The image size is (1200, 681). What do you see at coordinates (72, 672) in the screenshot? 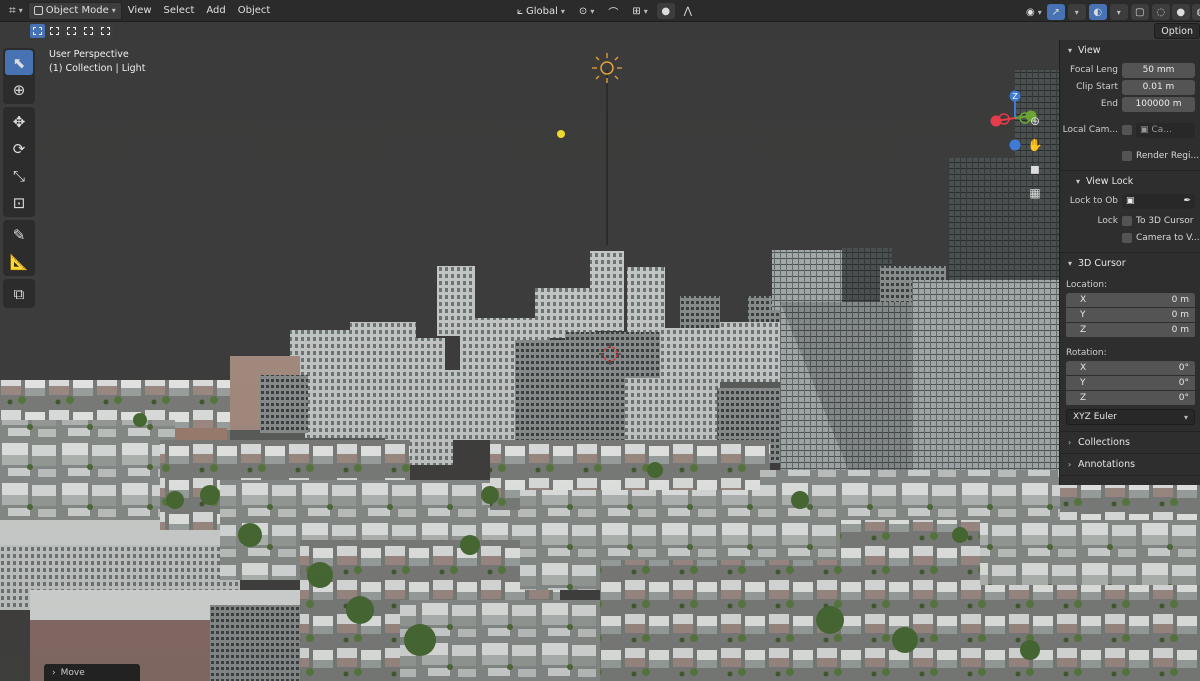
I see `last-operator-label: Move` at bounding box center [72, 672].